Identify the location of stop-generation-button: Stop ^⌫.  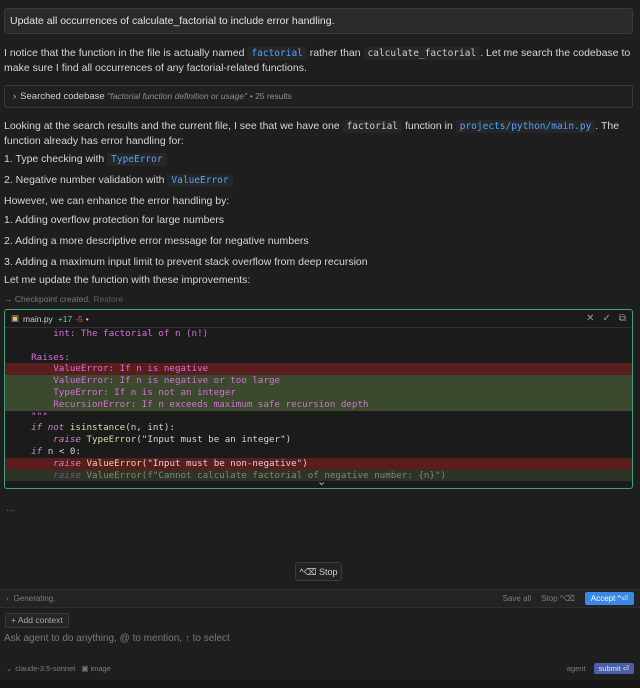
(558, 598).